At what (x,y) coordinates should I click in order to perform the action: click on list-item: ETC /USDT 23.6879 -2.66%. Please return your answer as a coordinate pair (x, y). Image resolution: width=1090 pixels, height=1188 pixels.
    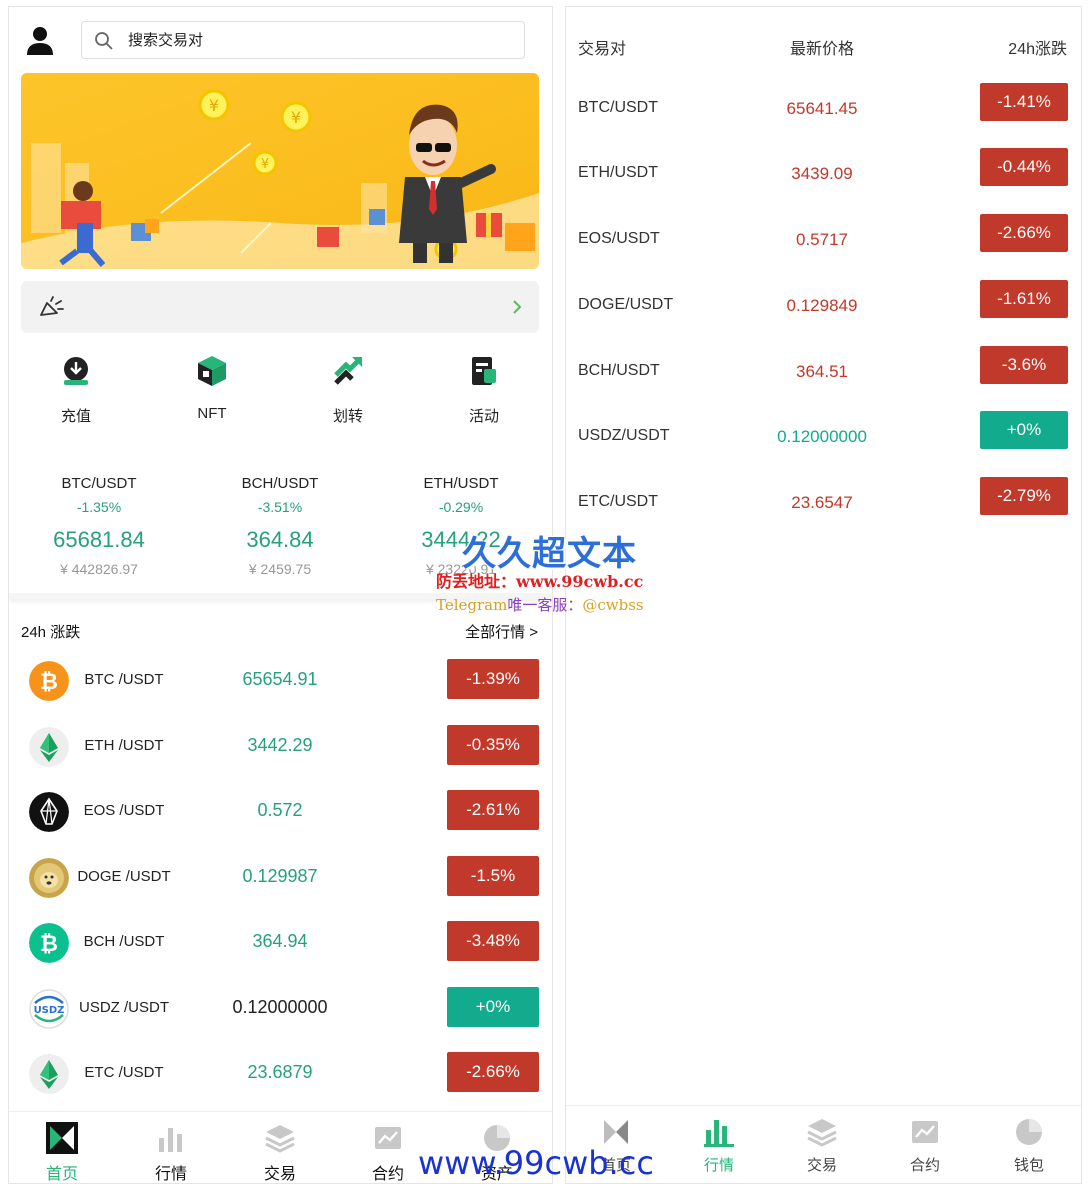
    Looking at the image, I should click on (280, 1074).